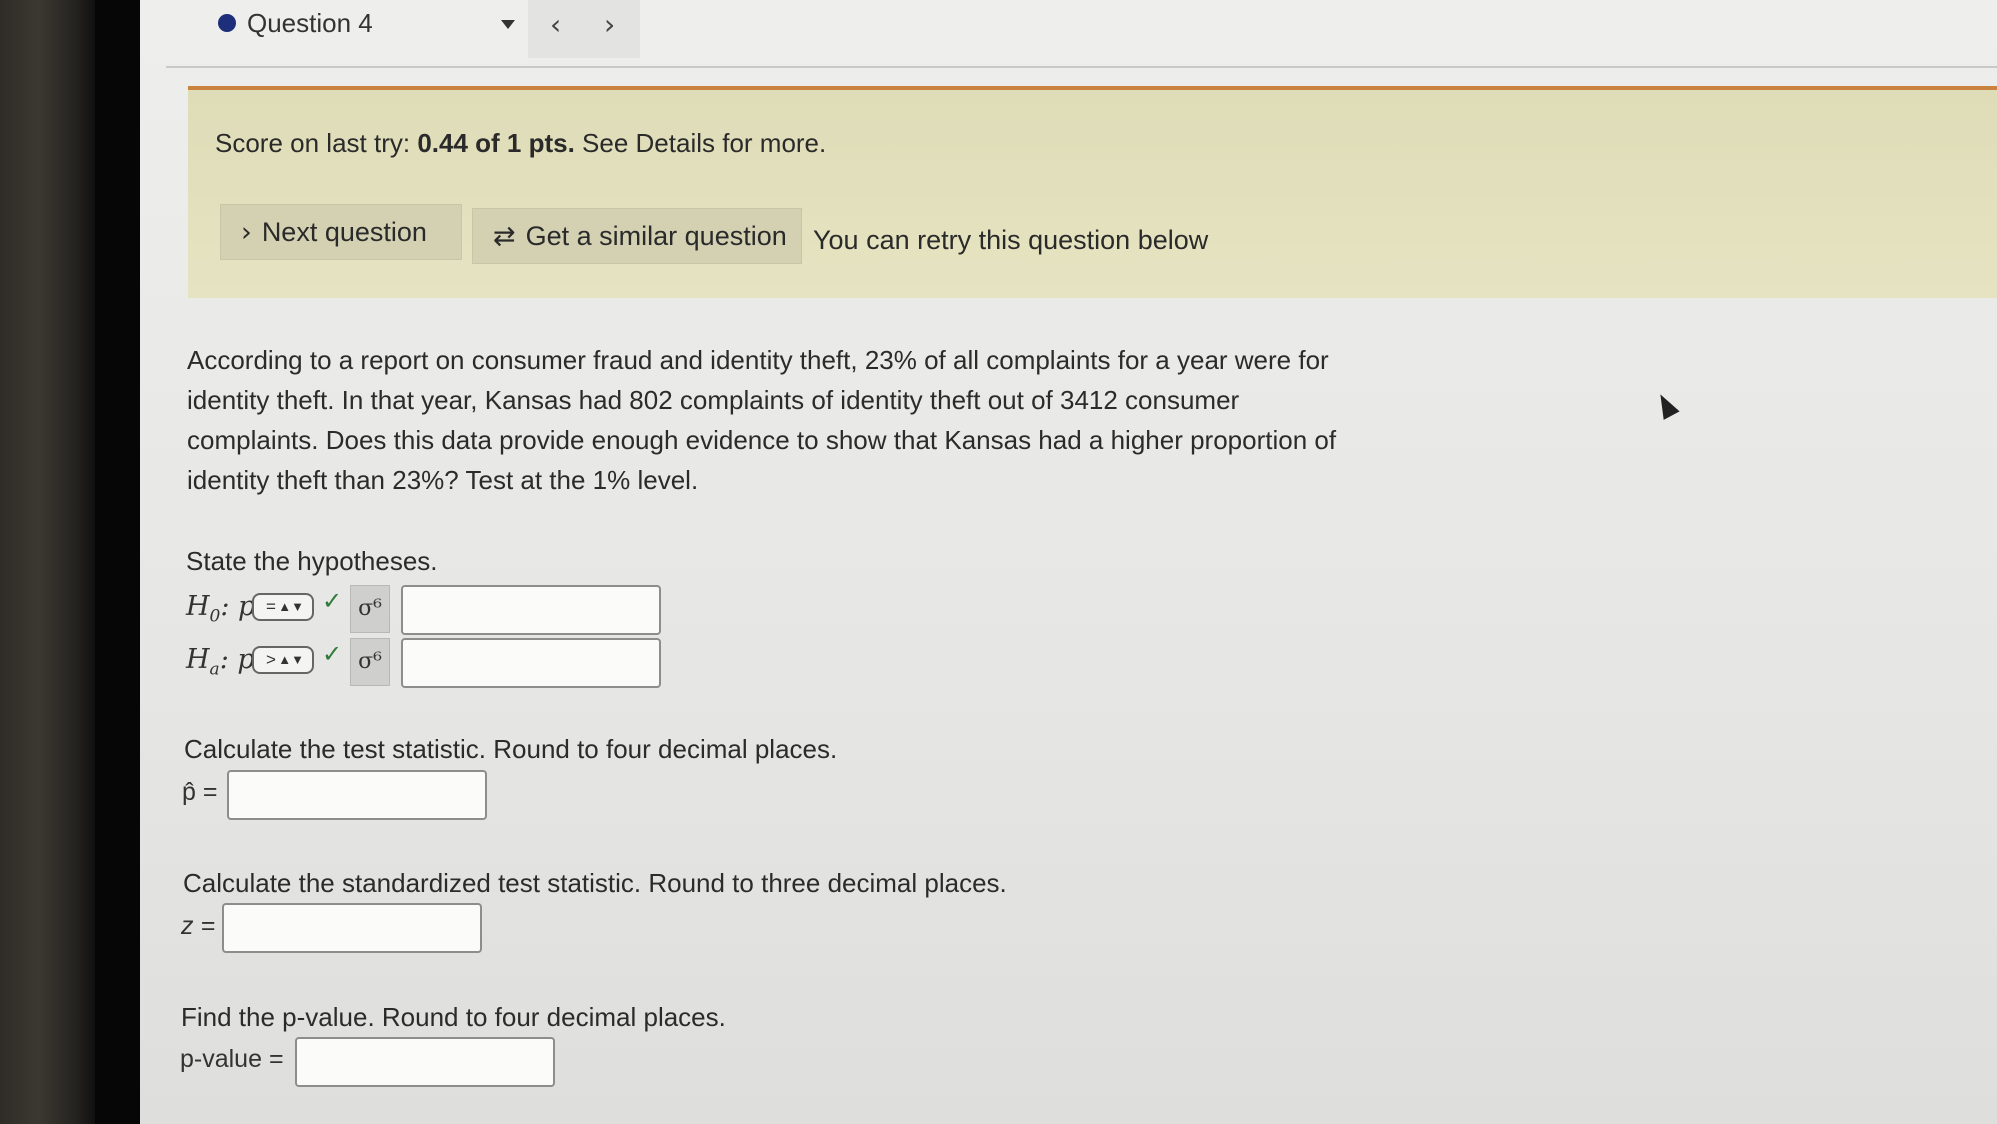 This screenshot has width=1997, height=1124. Describe the element at coordinates (357, 795) in the screenshot. I see `p-hat-input` at that location.